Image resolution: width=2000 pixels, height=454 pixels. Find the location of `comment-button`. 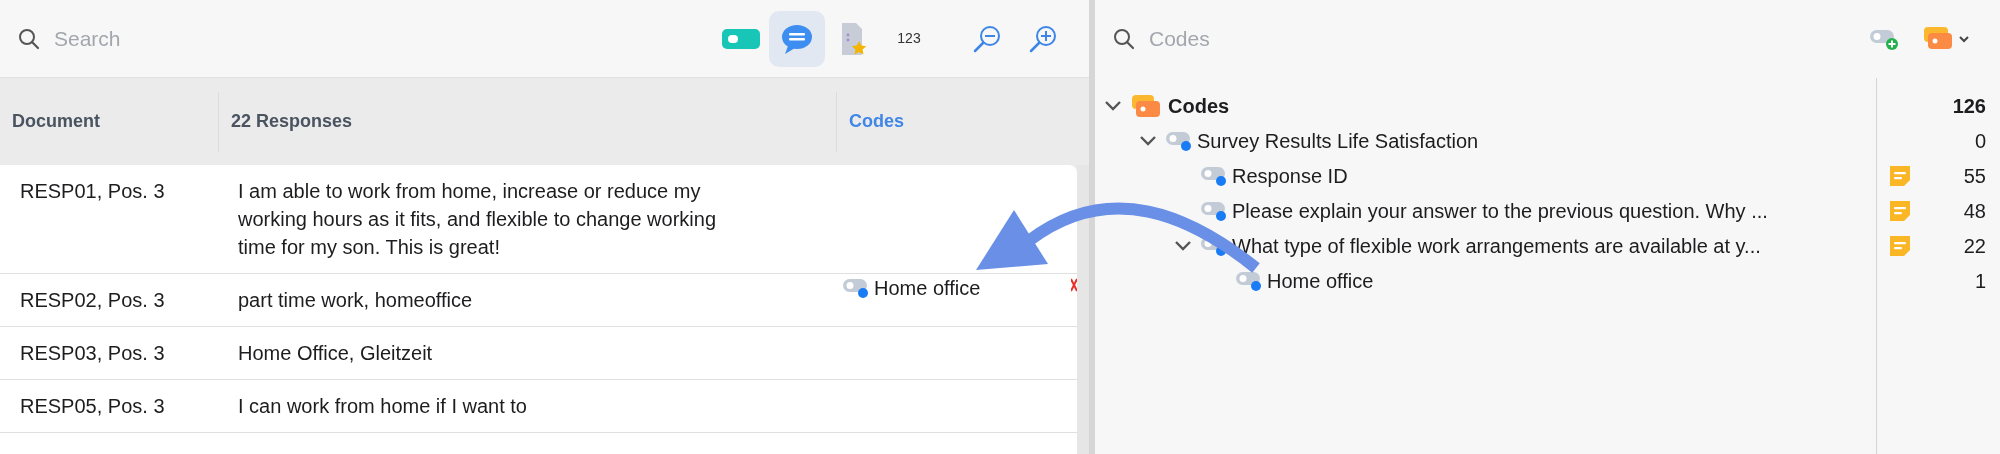

comment-button is located at coordinates (797, 38).